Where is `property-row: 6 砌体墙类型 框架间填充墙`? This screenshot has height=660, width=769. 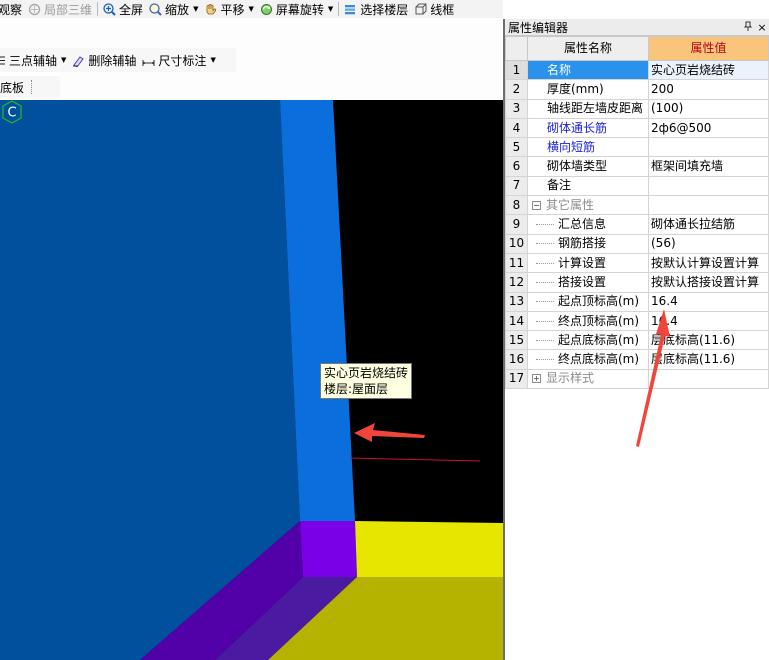 property-row: 6 砌体墙类型 框架间填充墙 is located at coordinates (637, 166).